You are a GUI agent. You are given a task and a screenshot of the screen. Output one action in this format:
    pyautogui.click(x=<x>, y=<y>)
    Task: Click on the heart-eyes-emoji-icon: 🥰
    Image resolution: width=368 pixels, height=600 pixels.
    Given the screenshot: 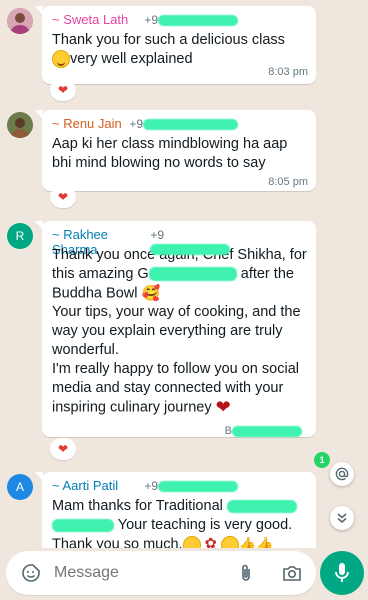 What is the action you would take?
    pyautogui.click(x=151, y=293)
    